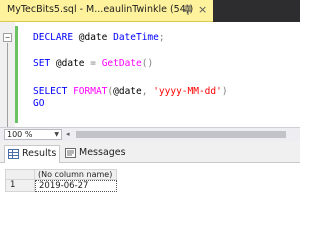 The image size is (320, 240). Describe the element at coordinates (187, 91) in the screenshot. I see `code-token: 'yyyy-MM-dd'` at that location.